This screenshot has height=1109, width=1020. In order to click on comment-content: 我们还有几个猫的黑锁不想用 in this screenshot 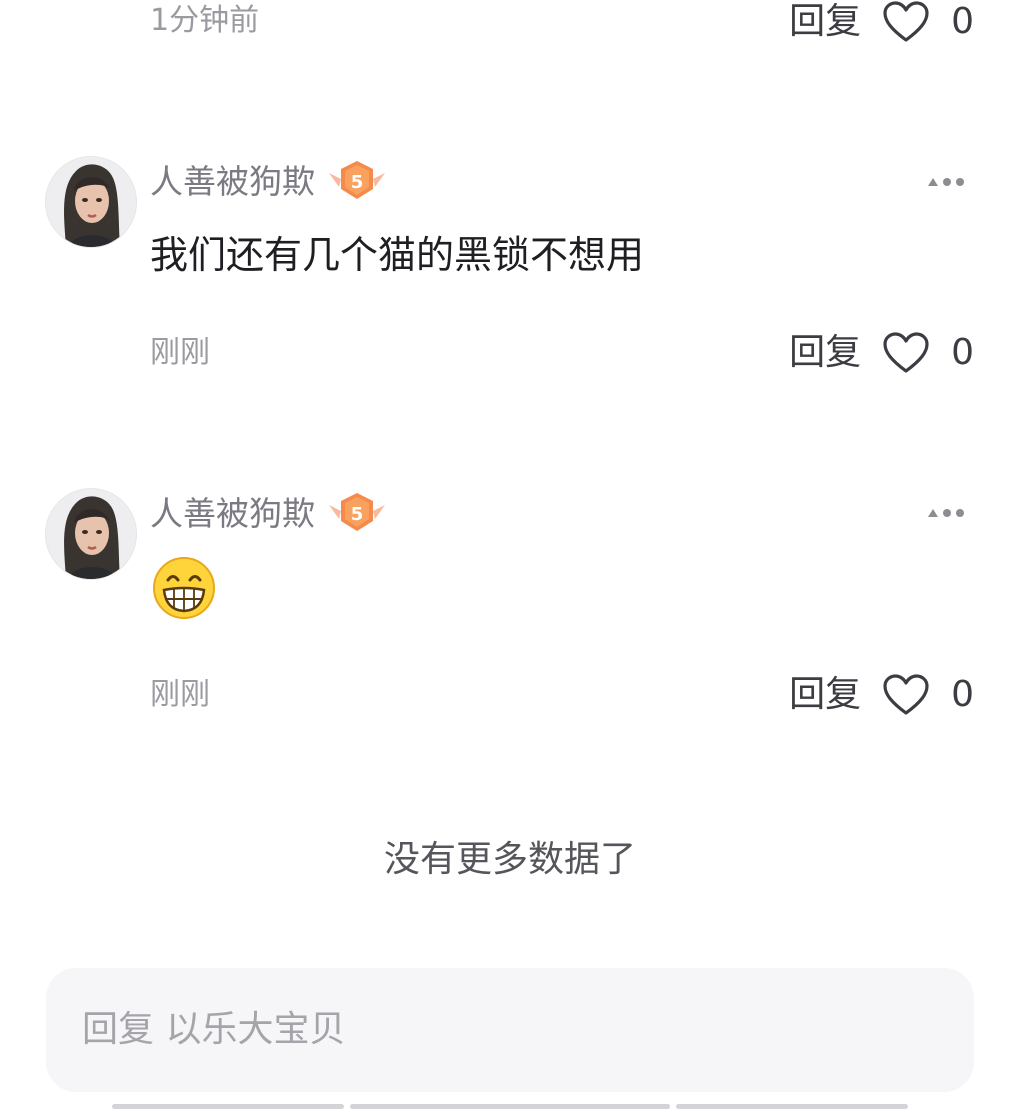, I will do `click(397, 255)`.